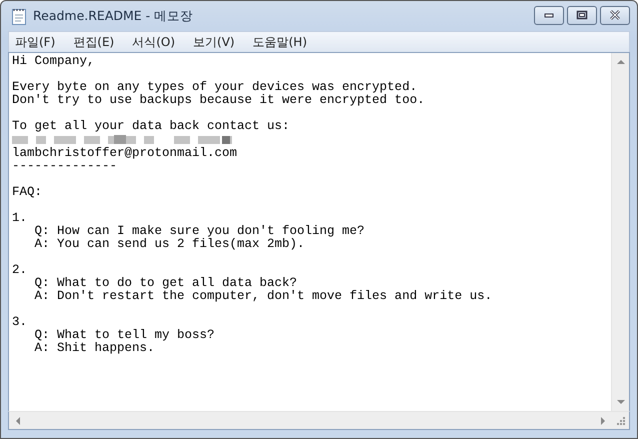  Describe the element at coordinates (199, 231) in the screenshot. I see `text-line: Q: How can I make sure you don't fooling me?` at that location.